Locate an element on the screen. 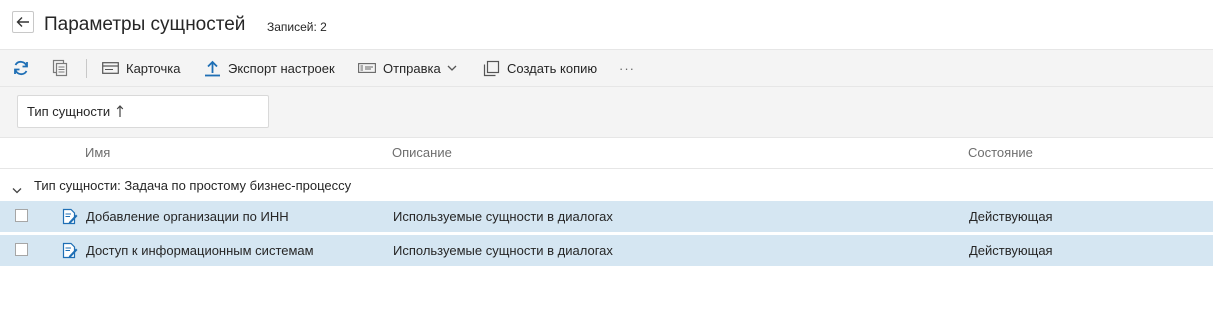  more-button: ··· is located at coordinates (627, 68).